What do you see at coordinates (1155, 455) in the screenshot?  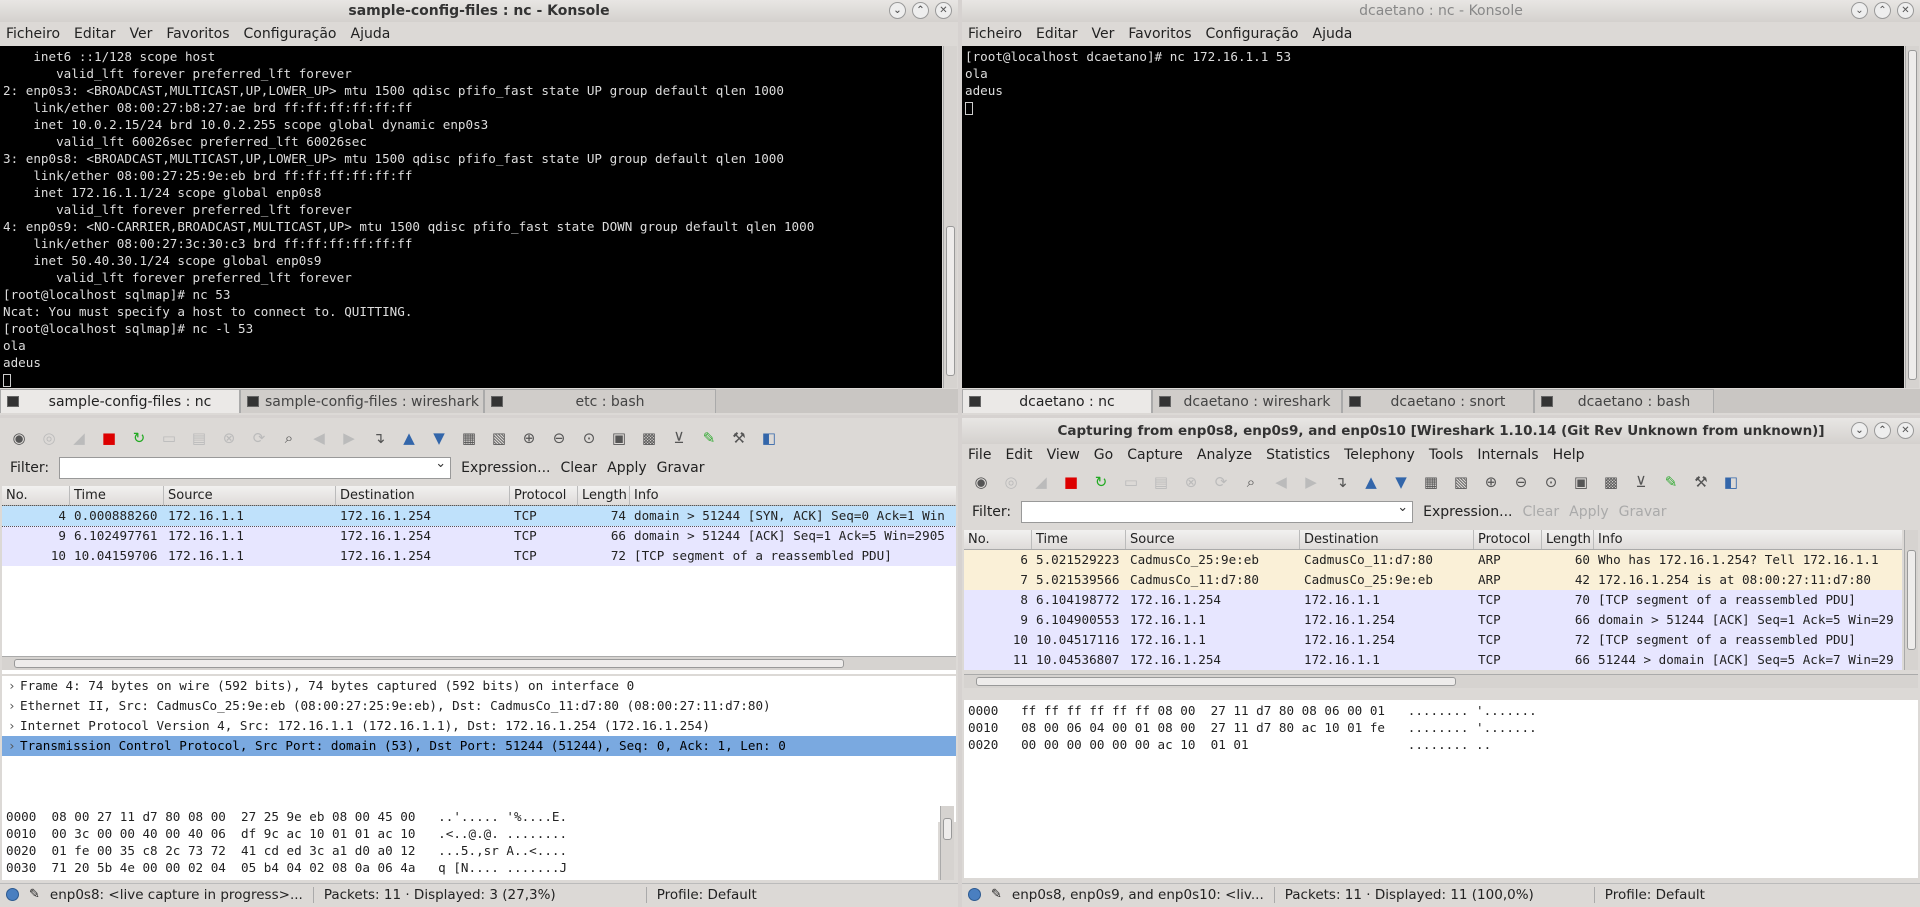 I see `menu-capture: Capture` at bounding box center [1155, 455].